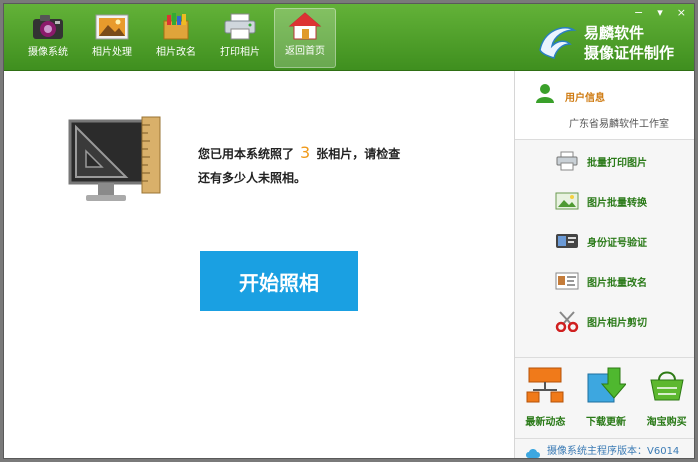 This screenshot has height=462, width=698. What do you see at coordinates (617, 243) in the screenshot?
I see `sidebar-item-label: 身份证号验证` at bounding box center [617, 243].